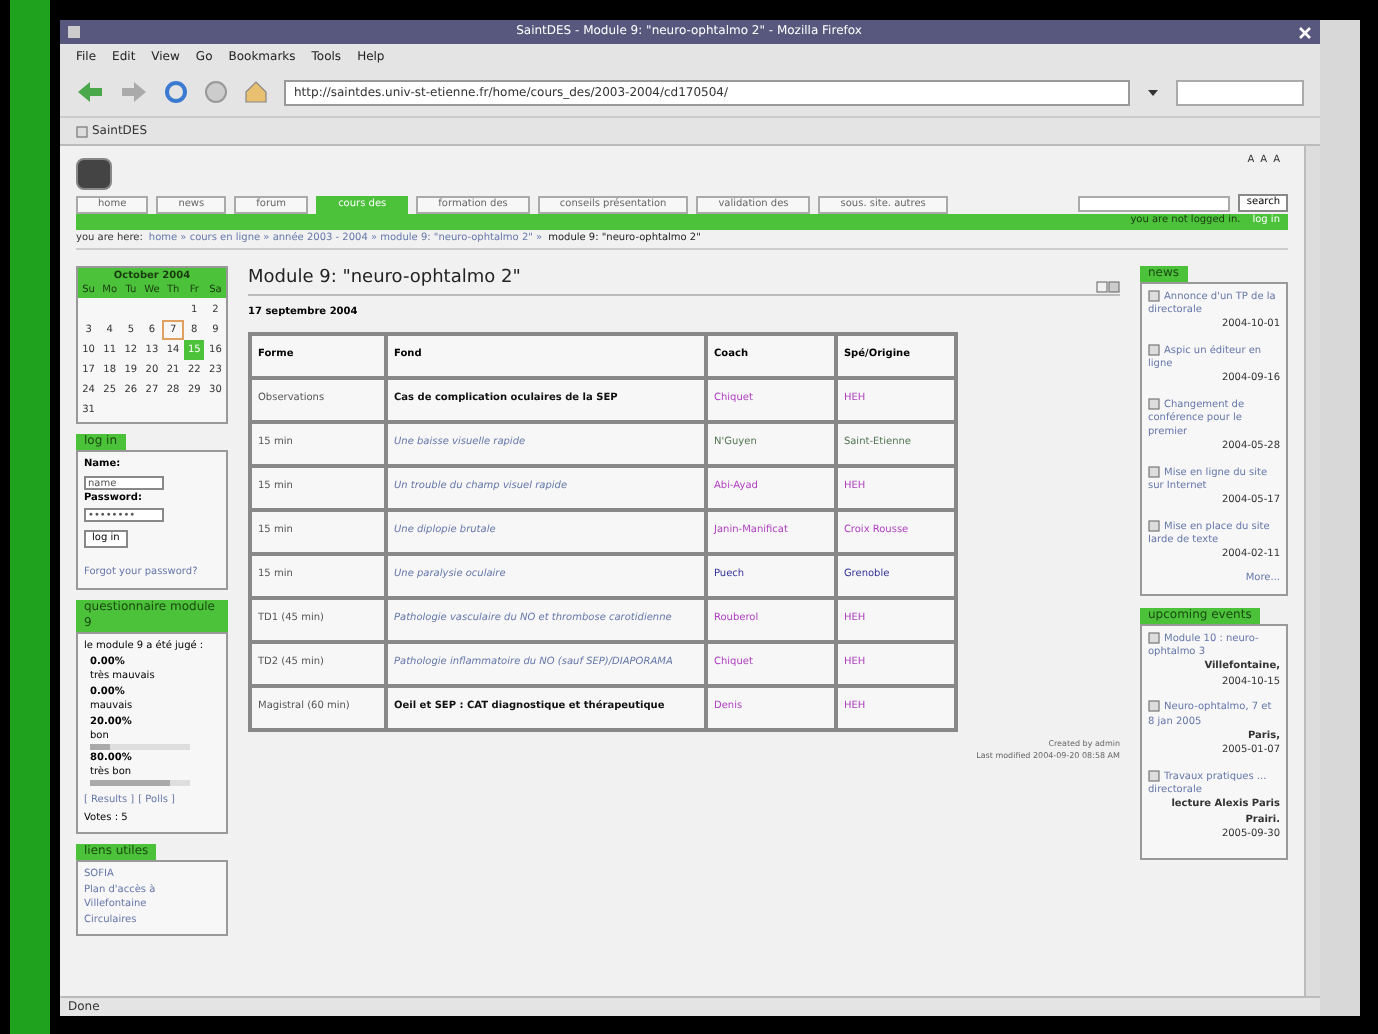 The height and width of the screenshot is (1034, 1378). What do you see at coordinates (1240, 92) in the screenshot?
I see `search-field` at bounding box center [1240, 92].